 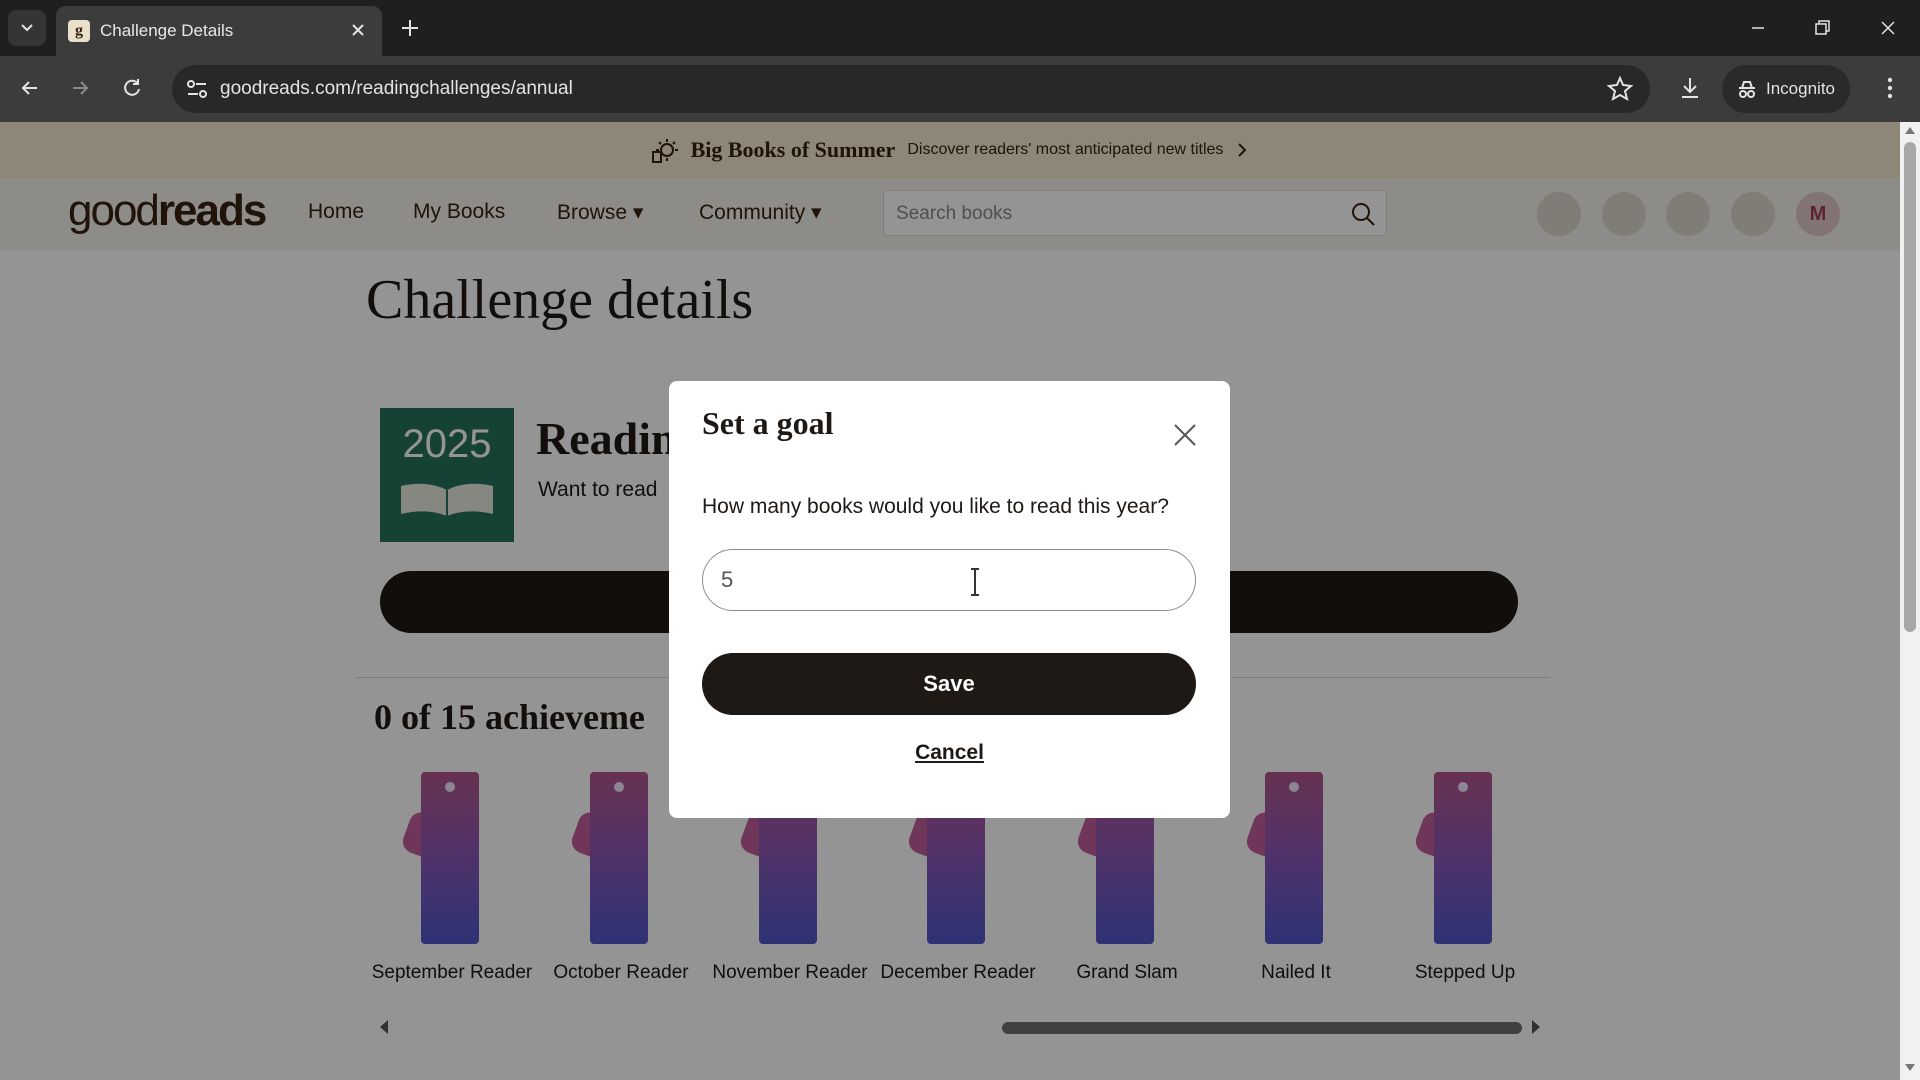 I want to click on more-menu-icon, so click(x=1890, y=88).